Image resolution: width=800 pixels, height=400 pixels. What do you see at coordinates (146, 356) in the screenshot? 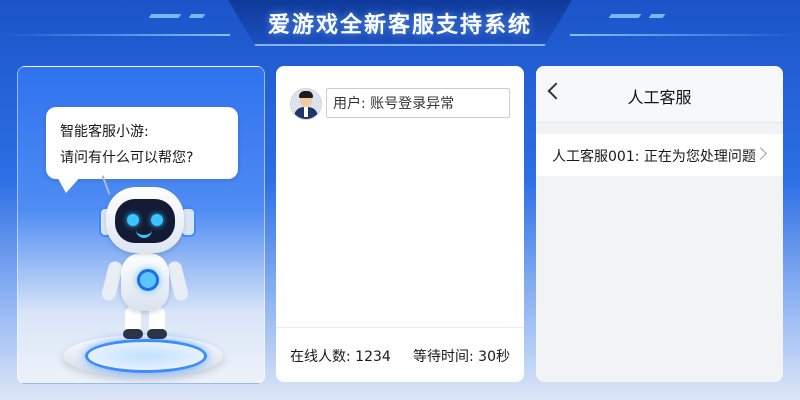
I see `robot-platform-ring` at bounding box center [146, 356].